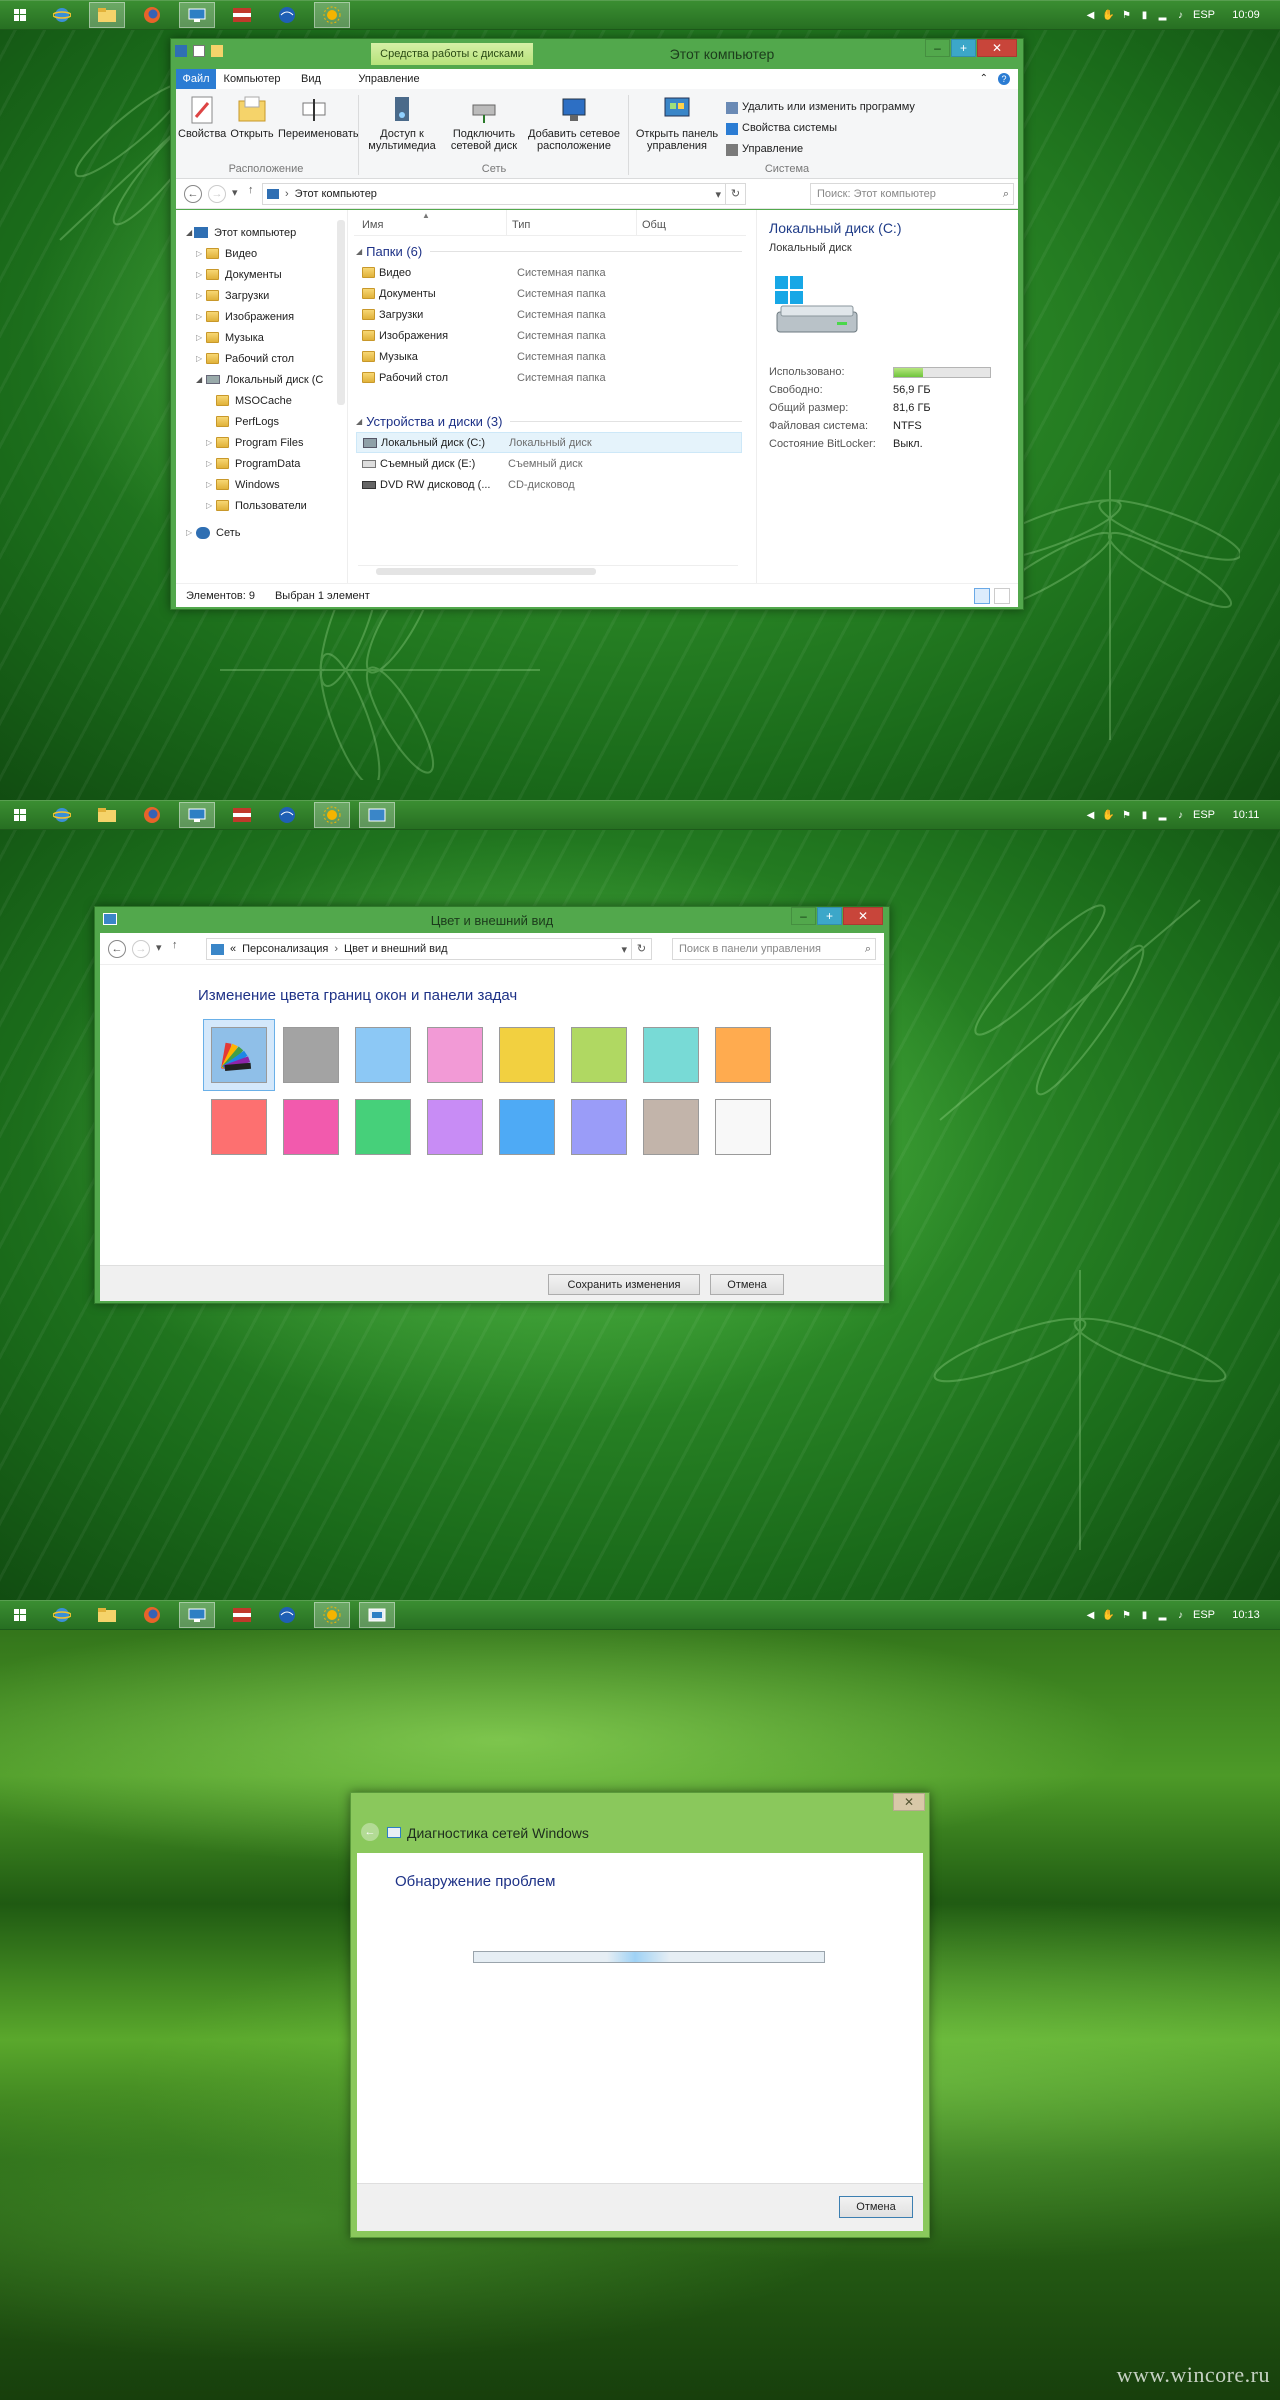 The height and width of the screenshot is (2400, 1280). Describe the element at coordinates (549, 463) in the screenshot. I see `file-row: Съемный диск (E:) Съемный диск` at that location.